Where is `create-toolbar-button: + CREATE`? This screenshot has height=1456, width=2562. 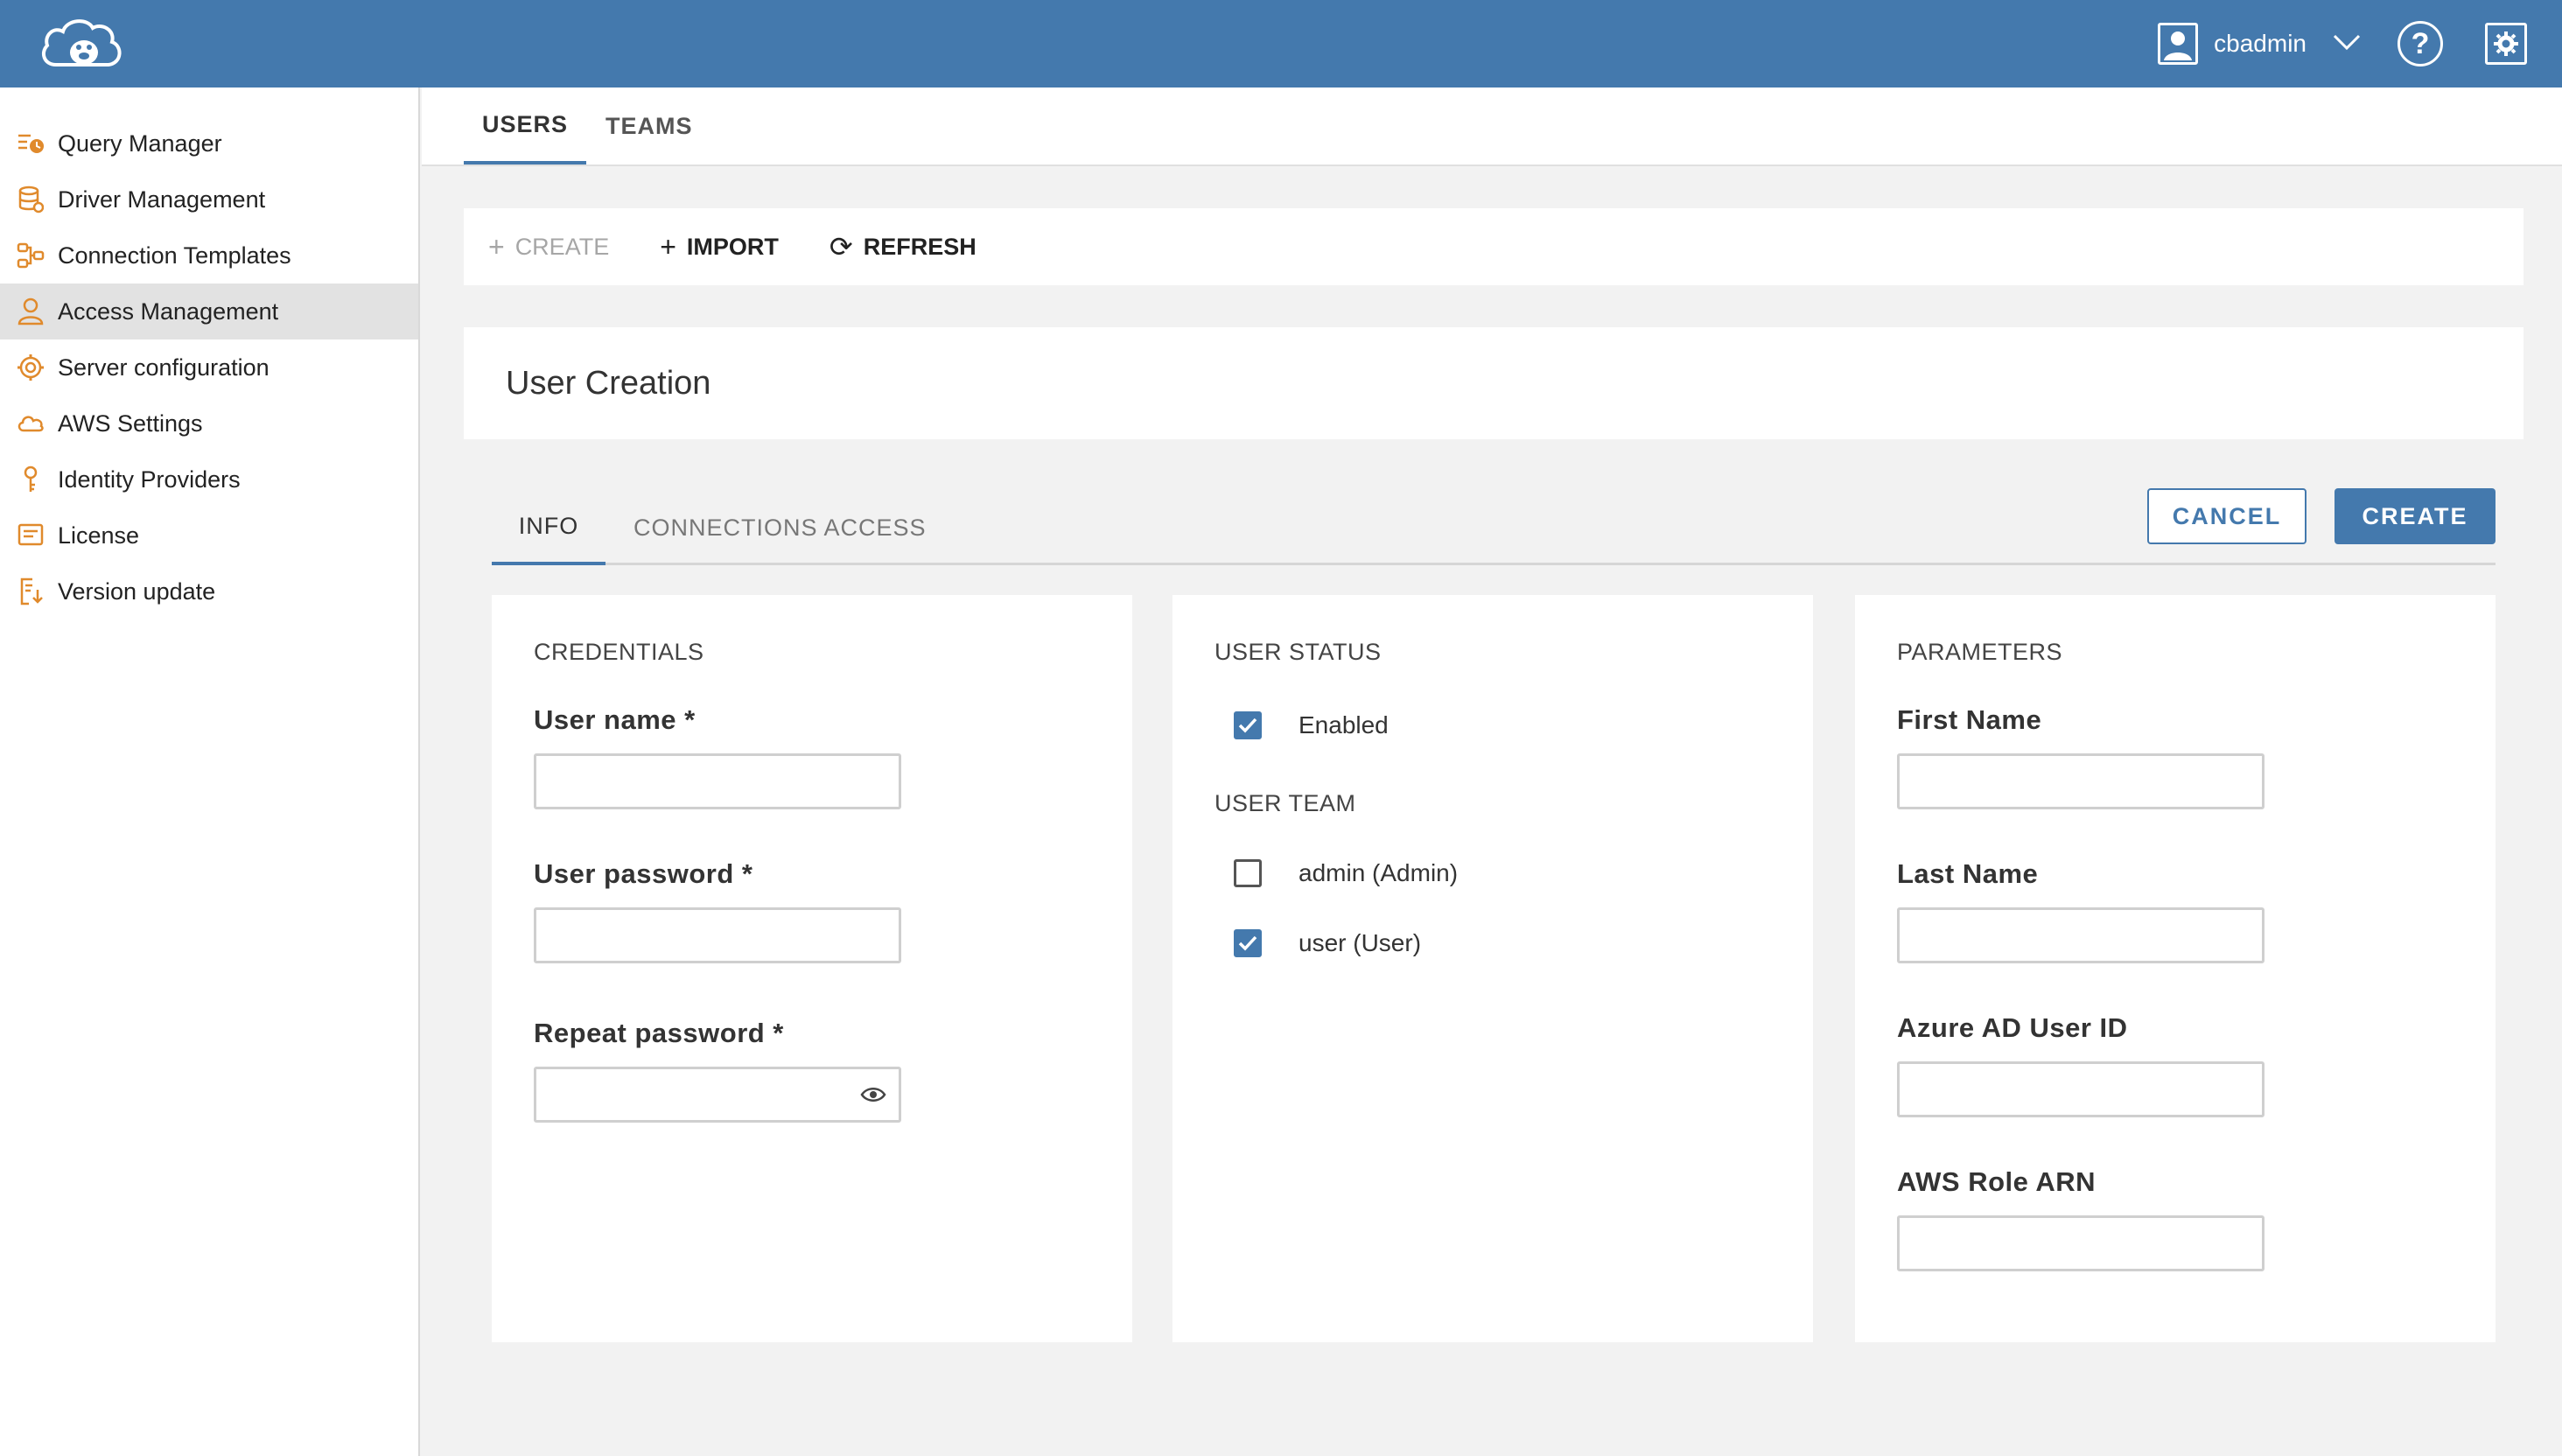
create-toolbar-button: + CREATE is located at coordinates (548, 247).